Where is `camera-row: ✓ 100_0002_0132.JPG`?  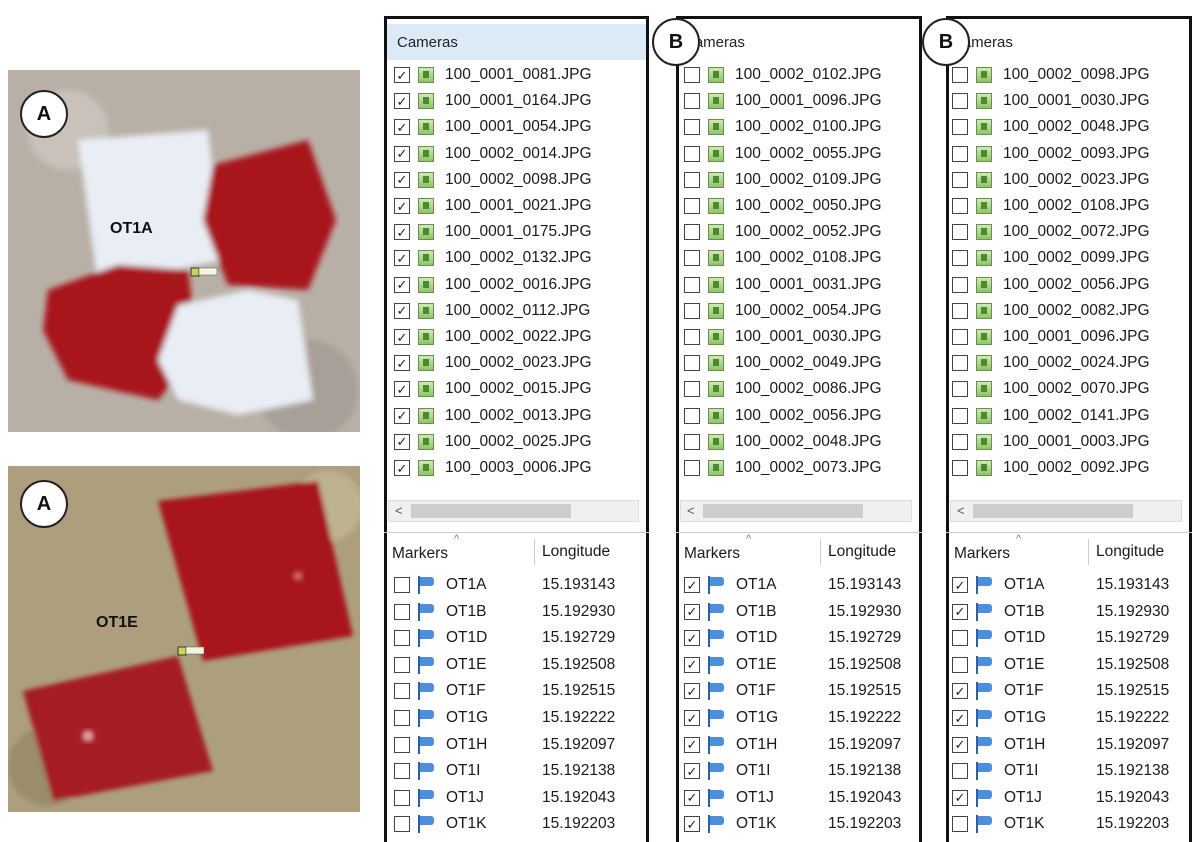
camera-row: ✓ 100_0002_0132.JPG is located at coordinates (516, 258).